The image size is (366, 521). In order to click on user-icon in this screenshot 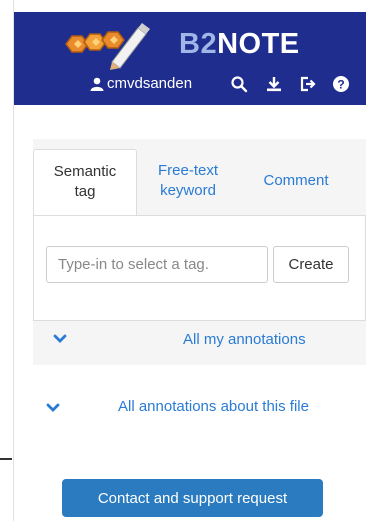, I will do `click(97, 84)`.